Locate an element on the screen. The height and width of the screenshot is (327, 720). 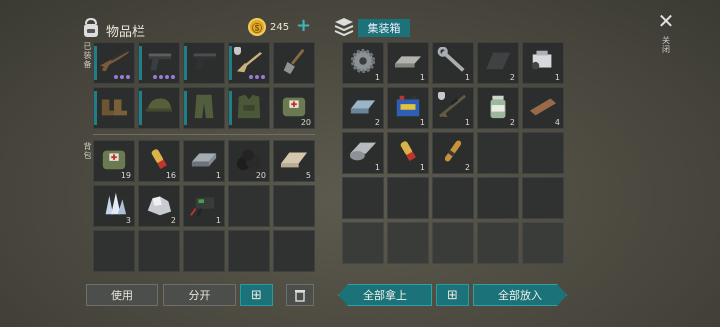
ore-icon is located at coordinates (159, 206).